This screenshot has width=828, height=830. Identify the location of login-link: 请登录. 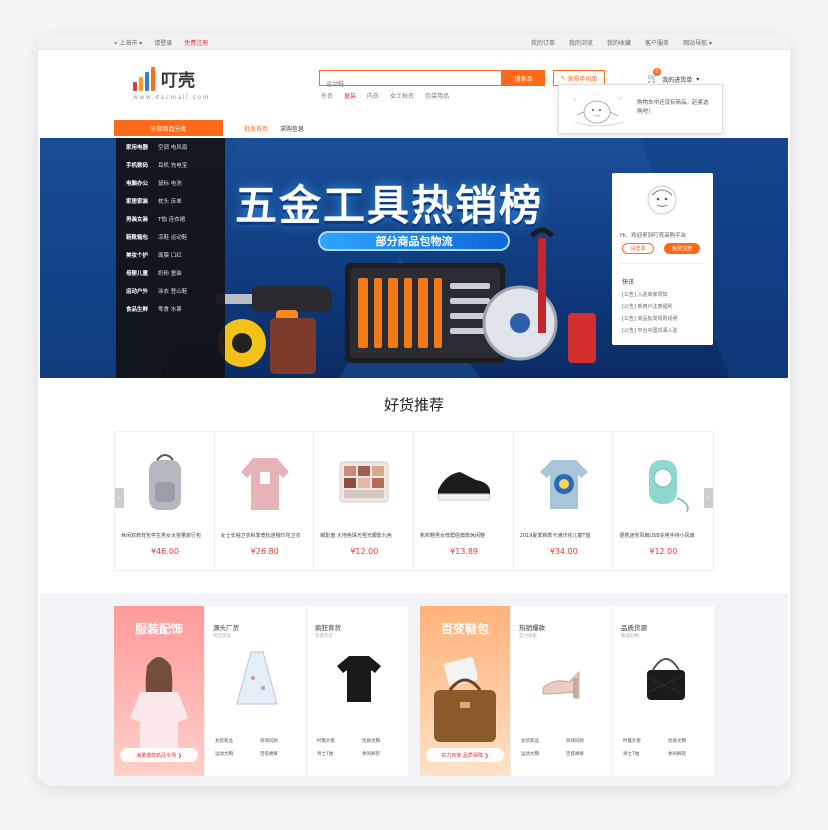
(163, 43).